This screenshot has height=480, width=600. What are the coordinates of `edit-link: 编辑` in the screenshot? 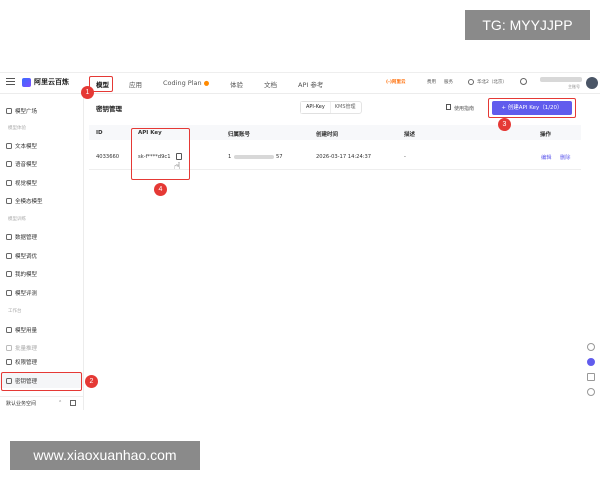 It's located at (546, 157).